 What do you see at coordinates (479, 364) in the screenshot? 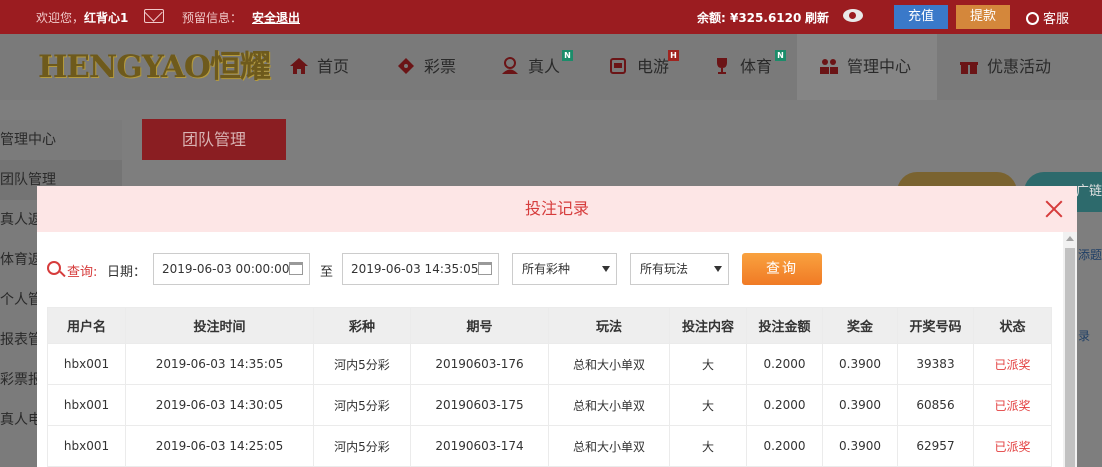
I see `cell-issue: 20190603-176` at bounding box center [479, 364].